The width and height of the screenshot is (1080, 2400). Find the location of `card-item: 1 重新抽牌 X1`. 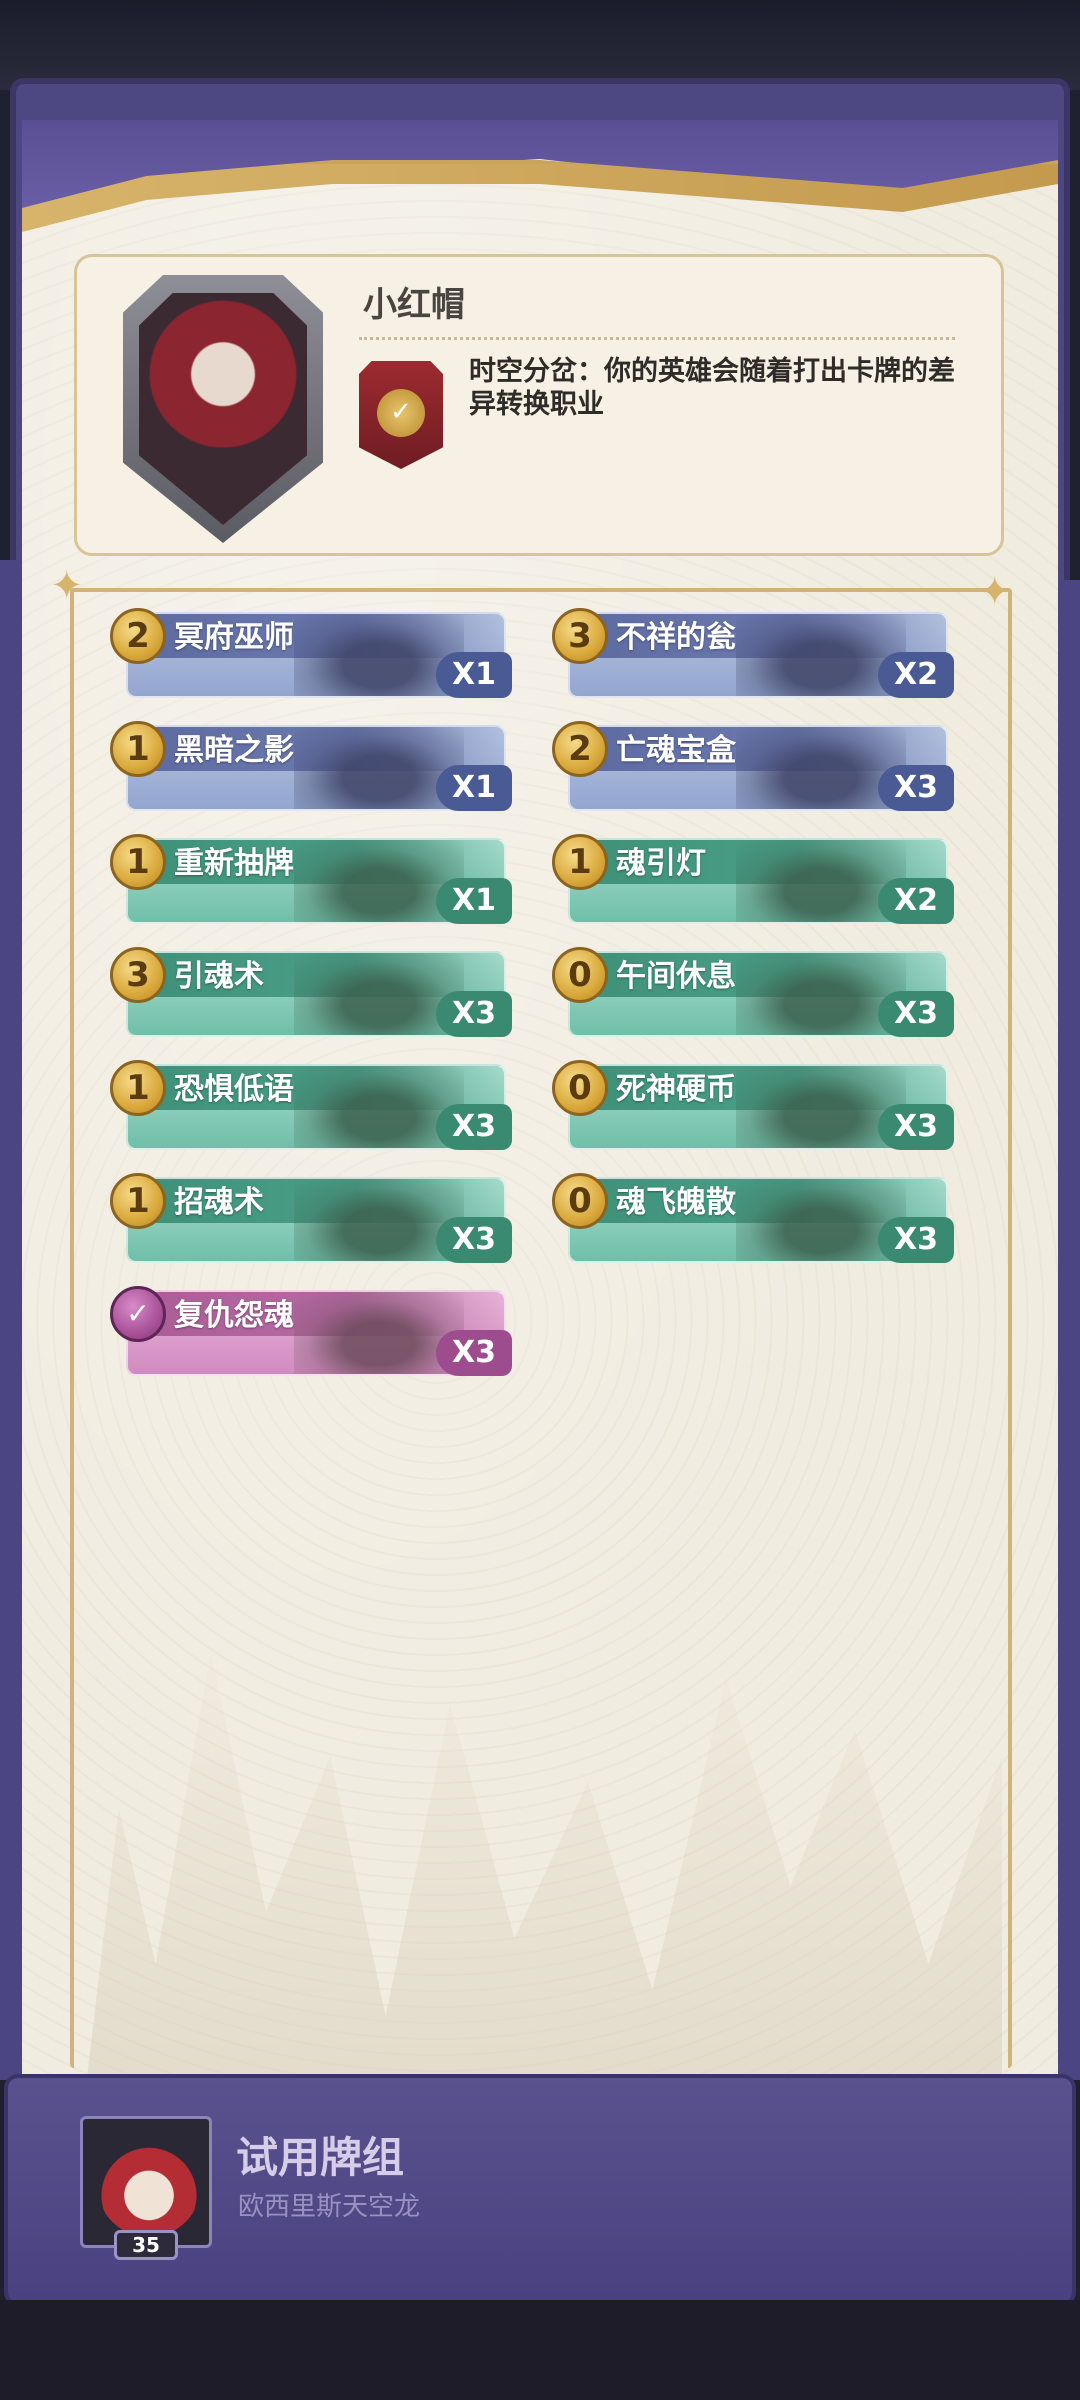

card-item: 1 重新抽牌 X1 is located at coordinates (311, 879).